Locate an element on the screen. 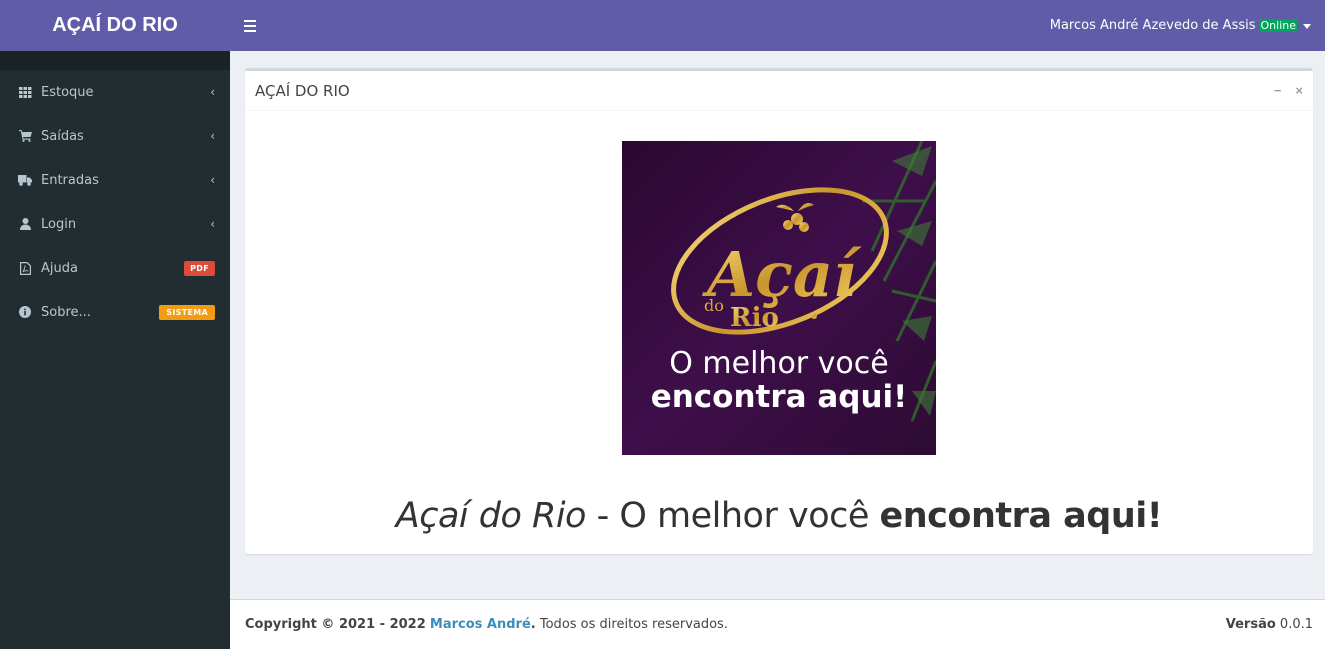  caret-down-icon is located at coordinates (1307, 26).